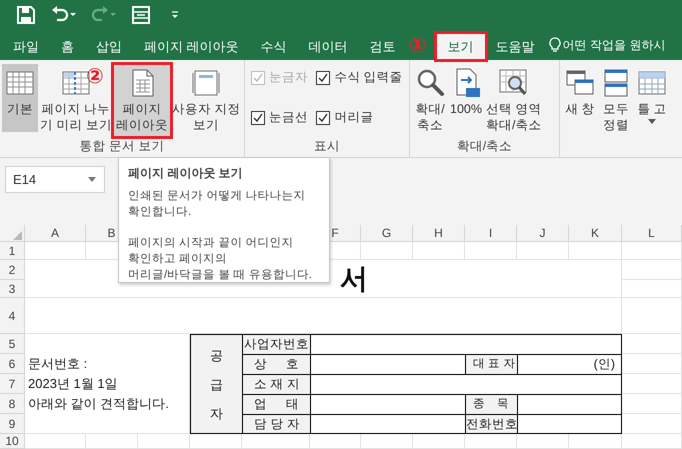 The width and height of the screenshot is (682, 449). Describe the element at coordinates (186, 173) in the screenshot. I see `tooltip-title: 페이지 레이아웃 보기` at that location.